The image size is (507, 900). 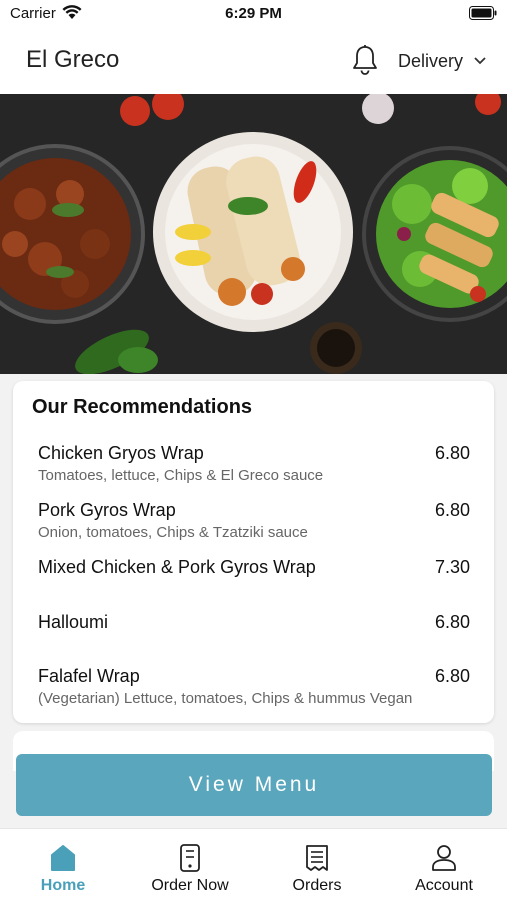 I want to click on menu-item-name: Chicken Gryos Wrap, so click(x=121, y=453).